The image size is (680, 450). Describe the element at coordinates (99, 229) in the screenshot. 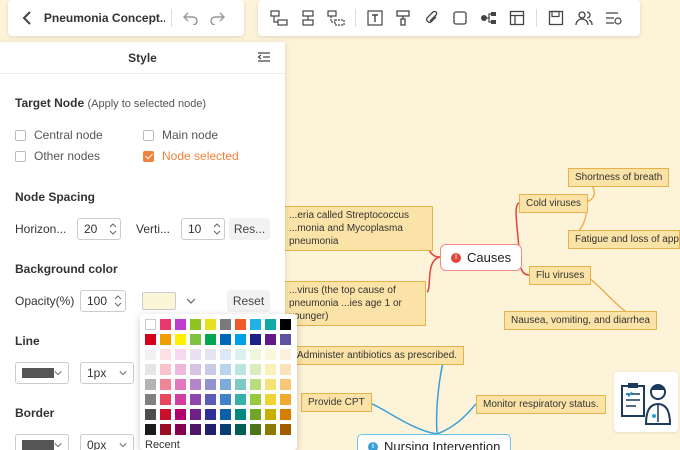

I see `horizontal-spacing-stepper: 20` at that location.